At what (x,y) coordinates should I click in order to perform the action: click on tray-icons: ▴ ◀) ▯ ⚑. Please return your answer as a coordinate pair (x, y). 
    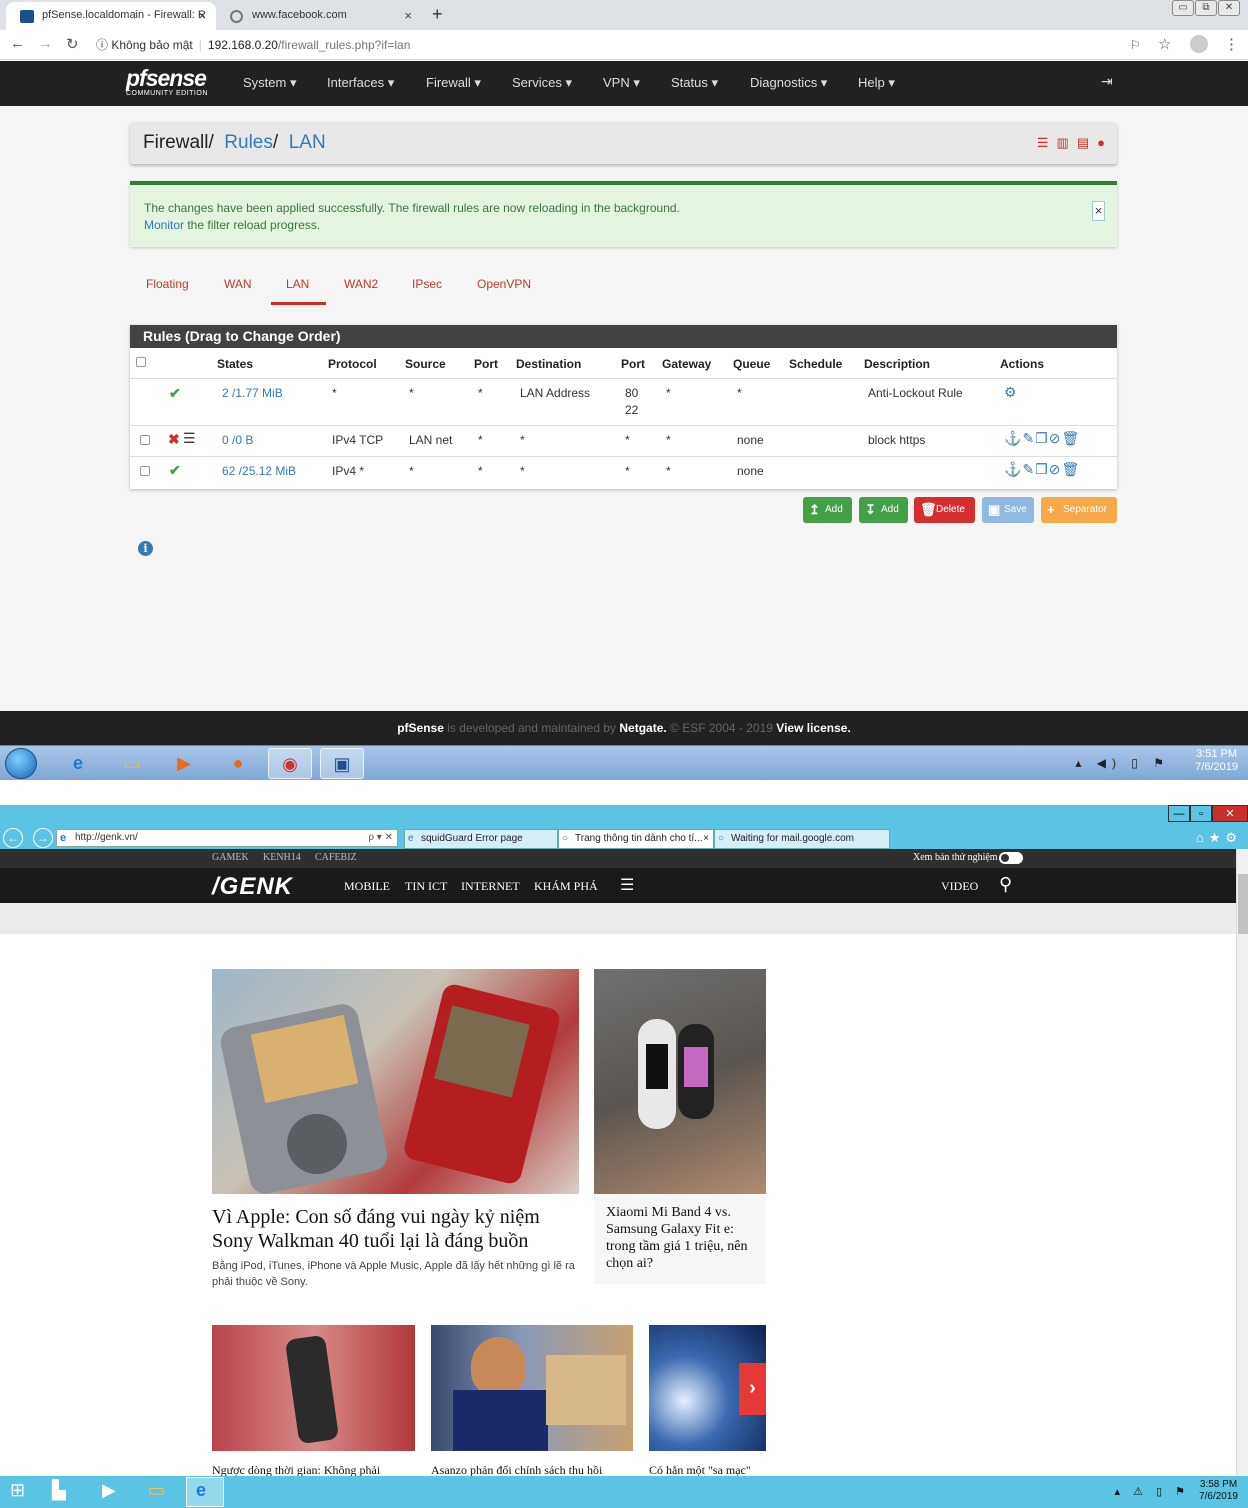
    Looking at the image, I should click on (1122, 763).